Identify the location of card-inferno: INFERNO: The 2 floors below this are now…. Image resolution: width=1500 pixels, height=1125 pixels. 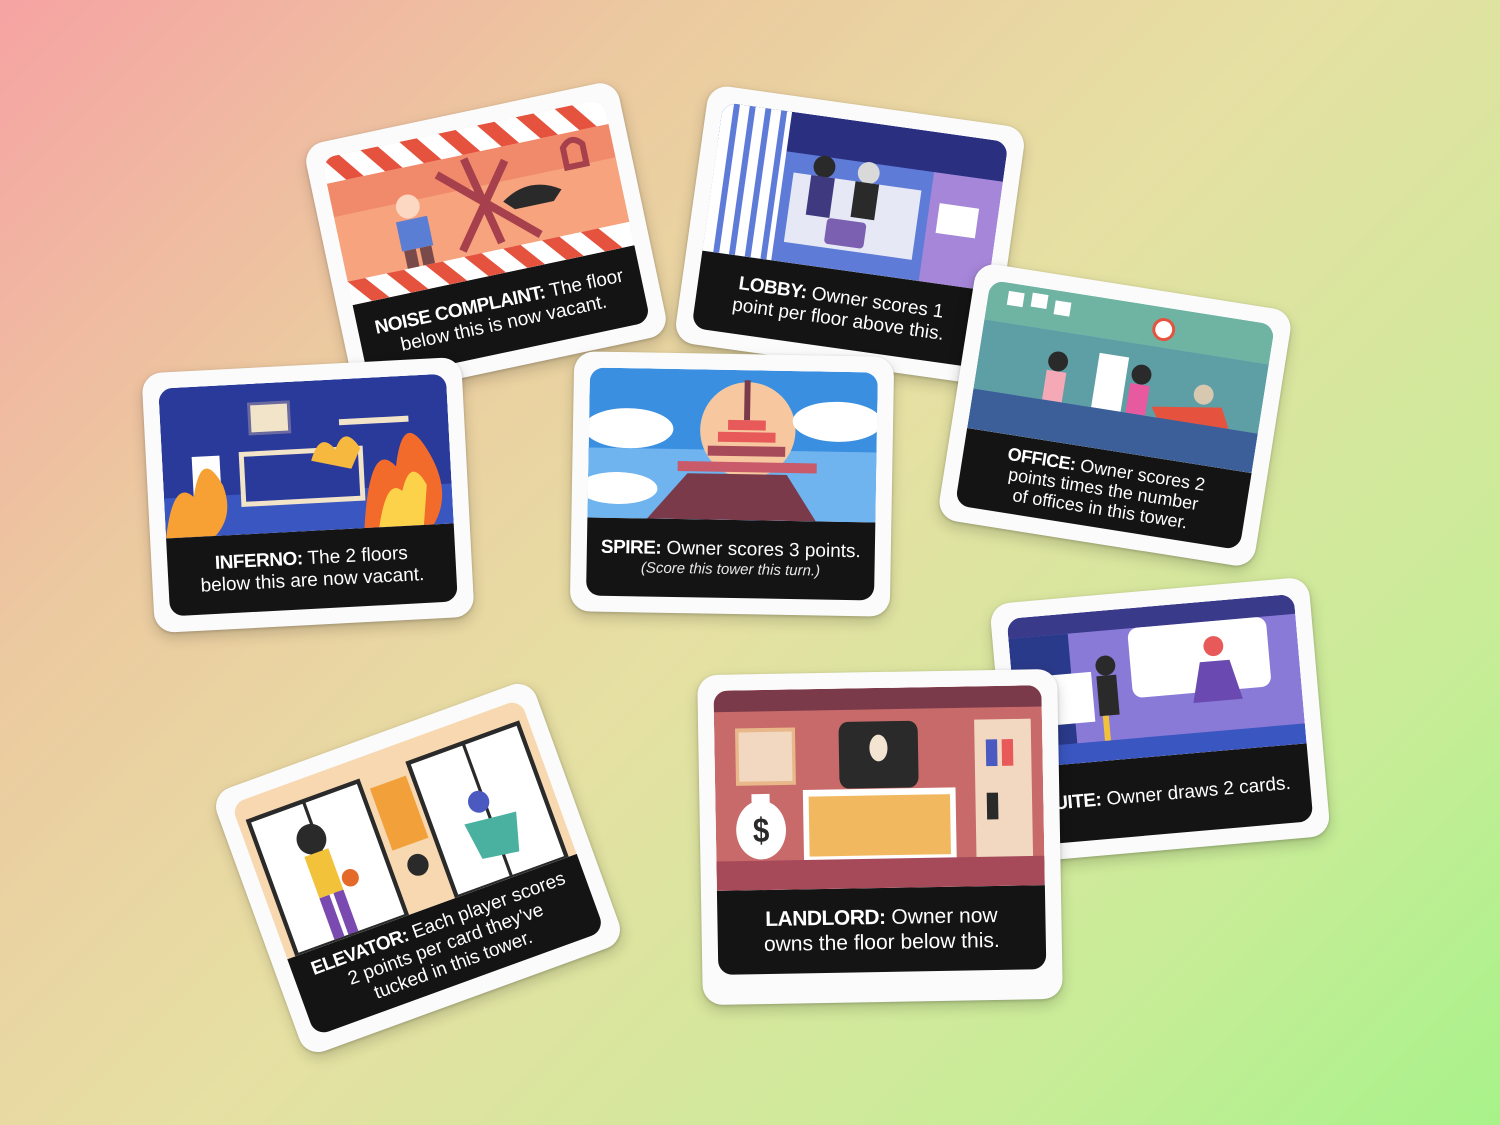
(308, 495).